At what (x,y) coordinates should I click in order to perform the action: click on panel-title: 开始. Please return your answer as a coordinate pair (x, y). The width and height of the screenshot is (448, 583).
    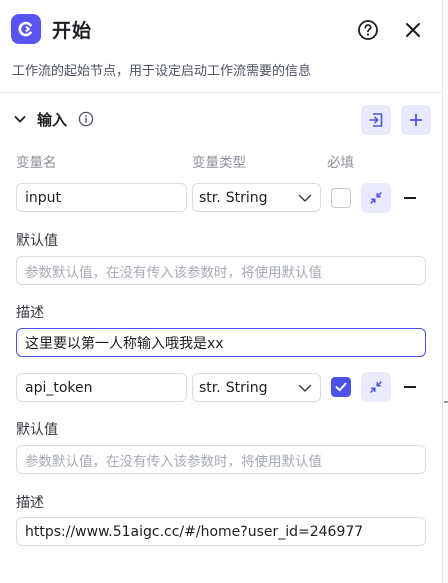
    Looking at the image, I should click on (72, 31).